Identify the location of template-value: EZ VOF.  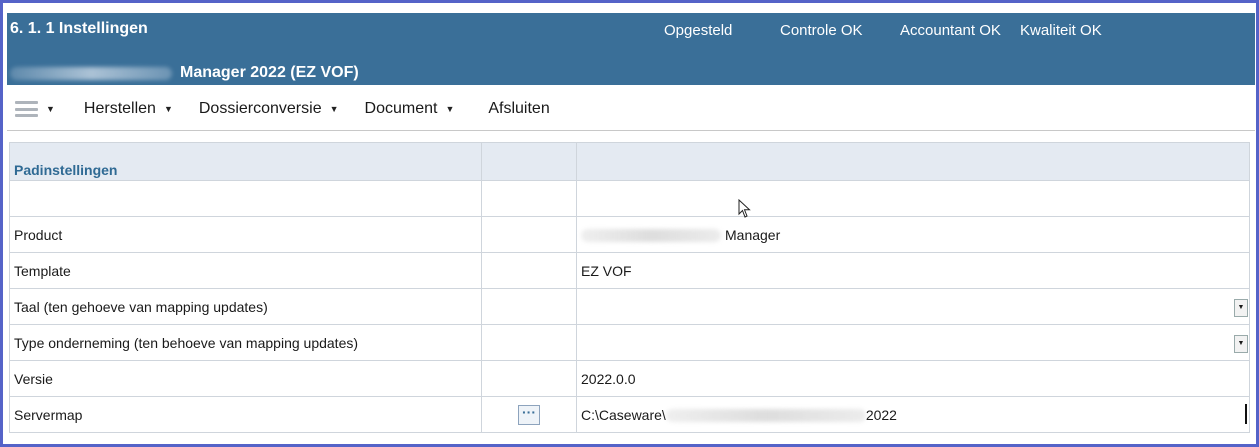
(913, 270).